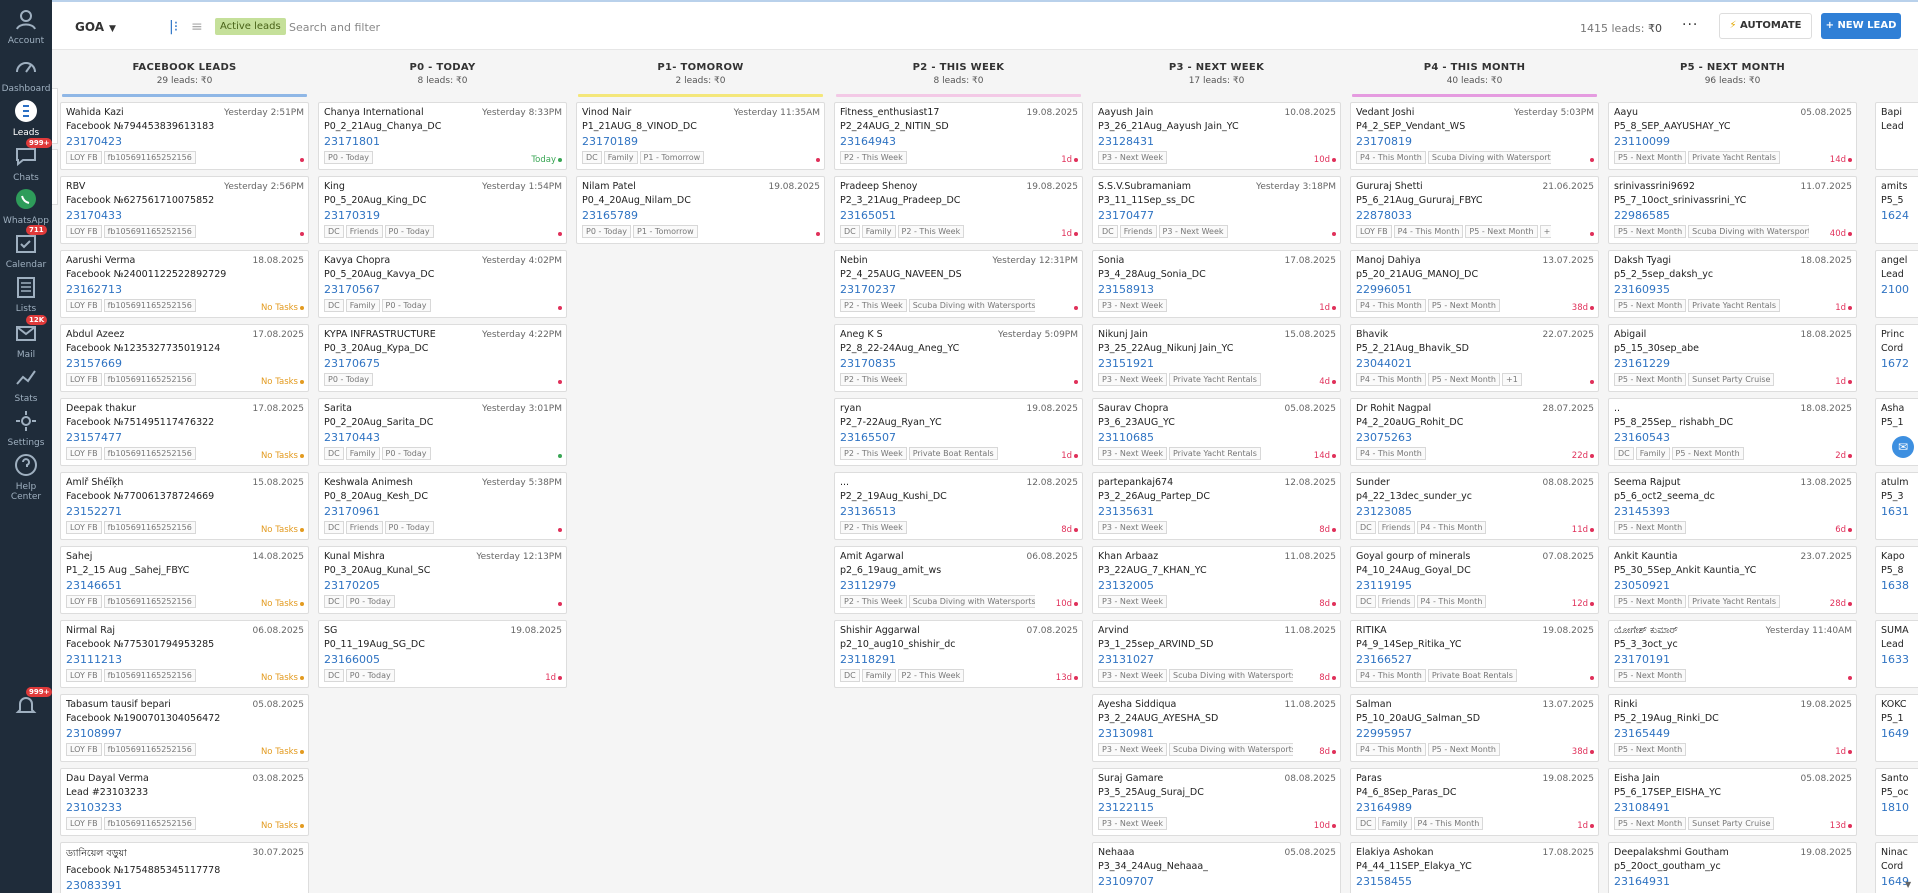 This screenshot has width=1918, height=893. Describe the element at coordinates (920, 112) in the screenshot. I see `lead-contact-name: Fitness_enthusiast17` at that location.